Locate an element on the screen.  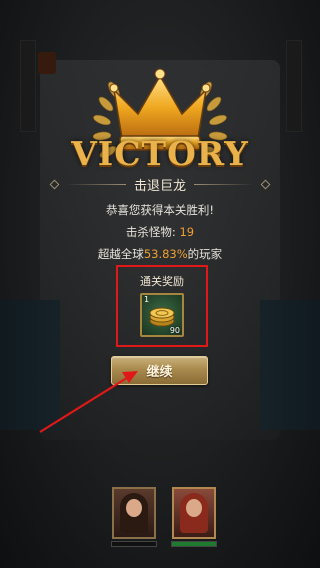
ranking-prefix: 超越全球 is located at coordinates (120, 254).